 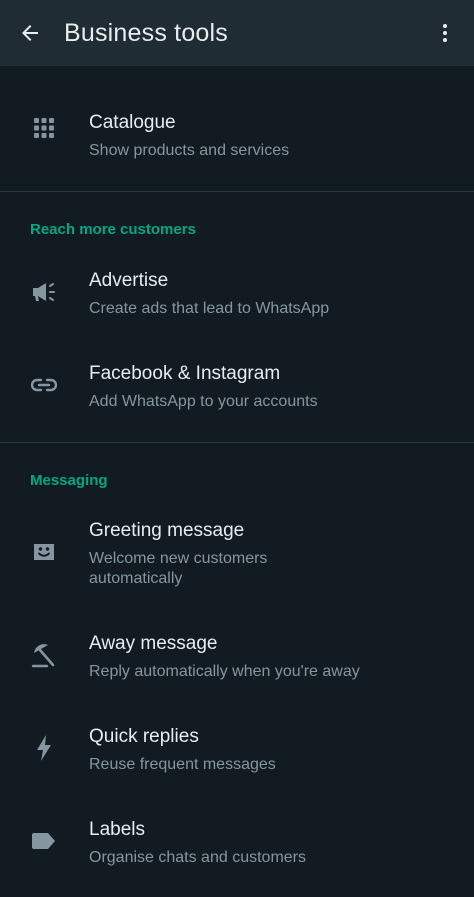 What do you see at coordinates (44, 385) in the screenshot?
I see `link-icon` at bounding box center [44, 385].